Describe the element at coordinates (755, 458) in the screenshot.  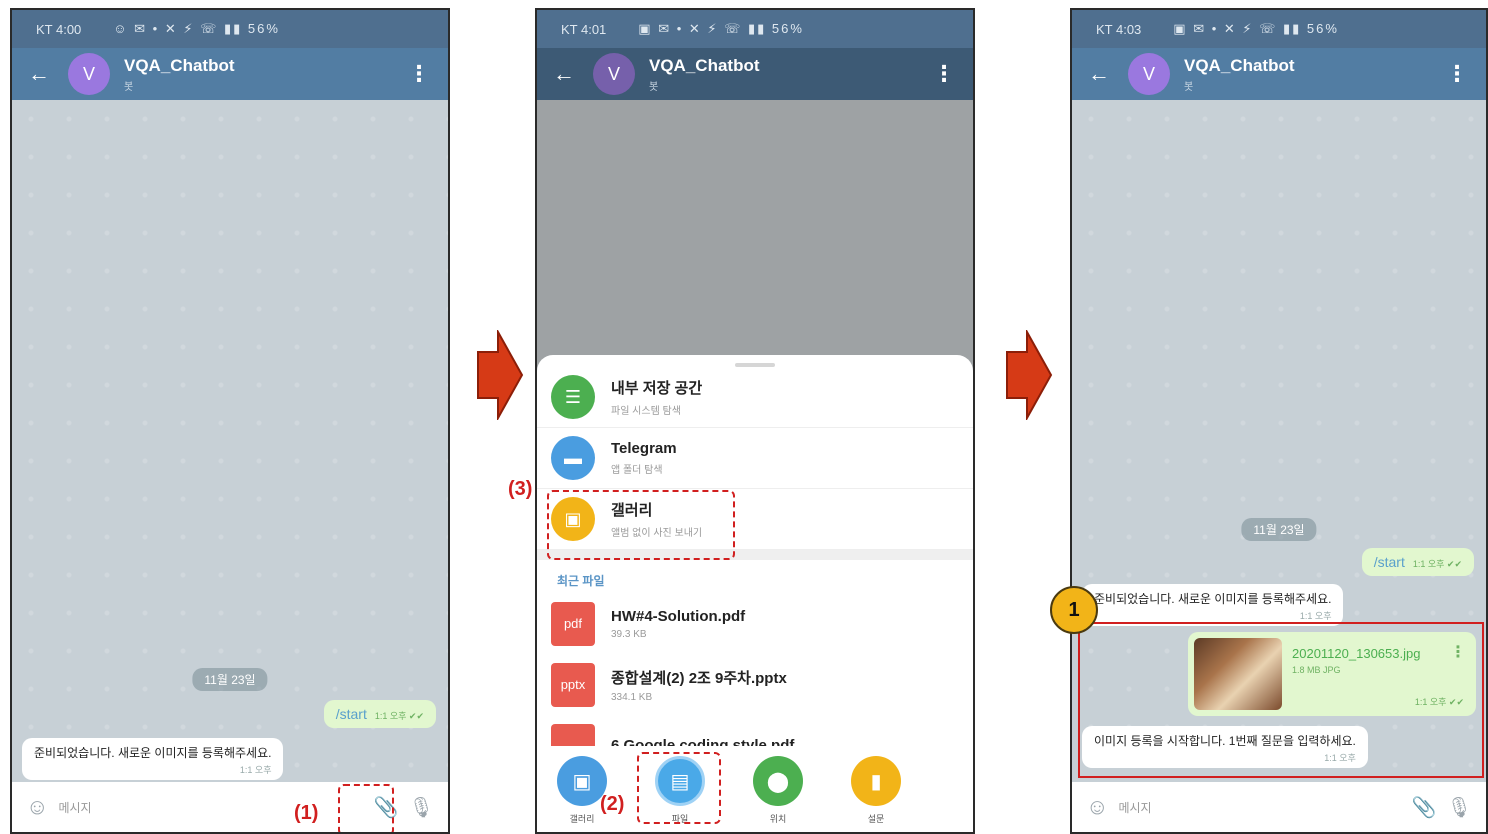
I see `sheet-item-telegram: ▬ Telegram 앱 폴더 탐색` at that location.